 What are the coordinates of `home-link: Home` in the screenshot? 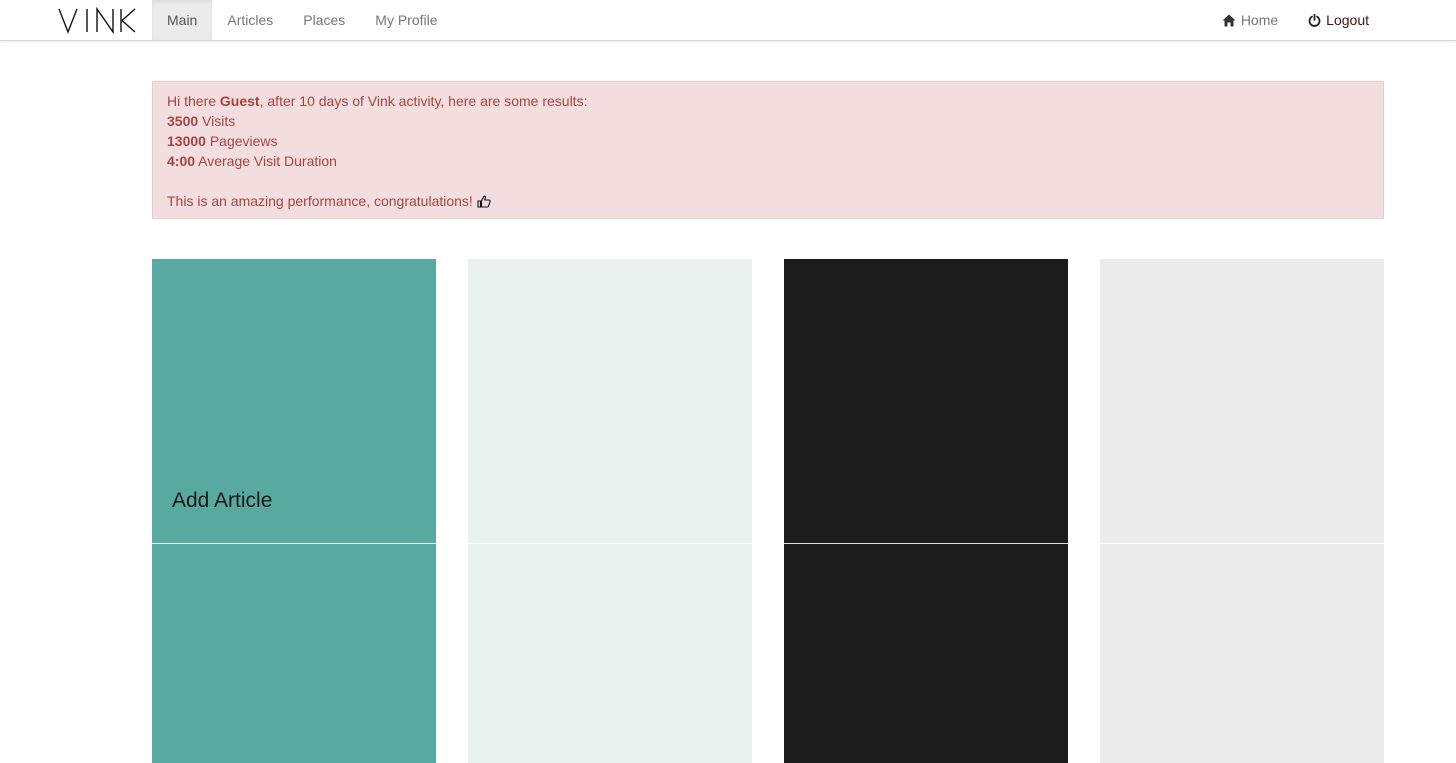 It's located at (1250, 20).